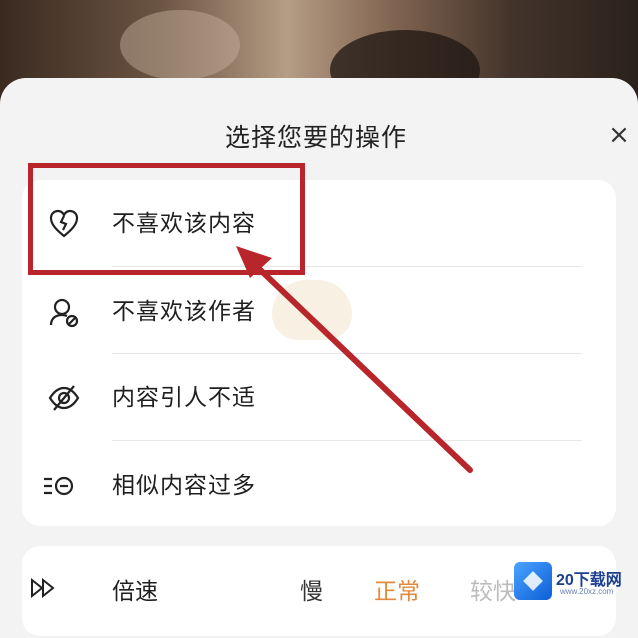 This screenshot has width=638, height=638. I want to click on speed-option-normal: 正常, so click(397, 589).